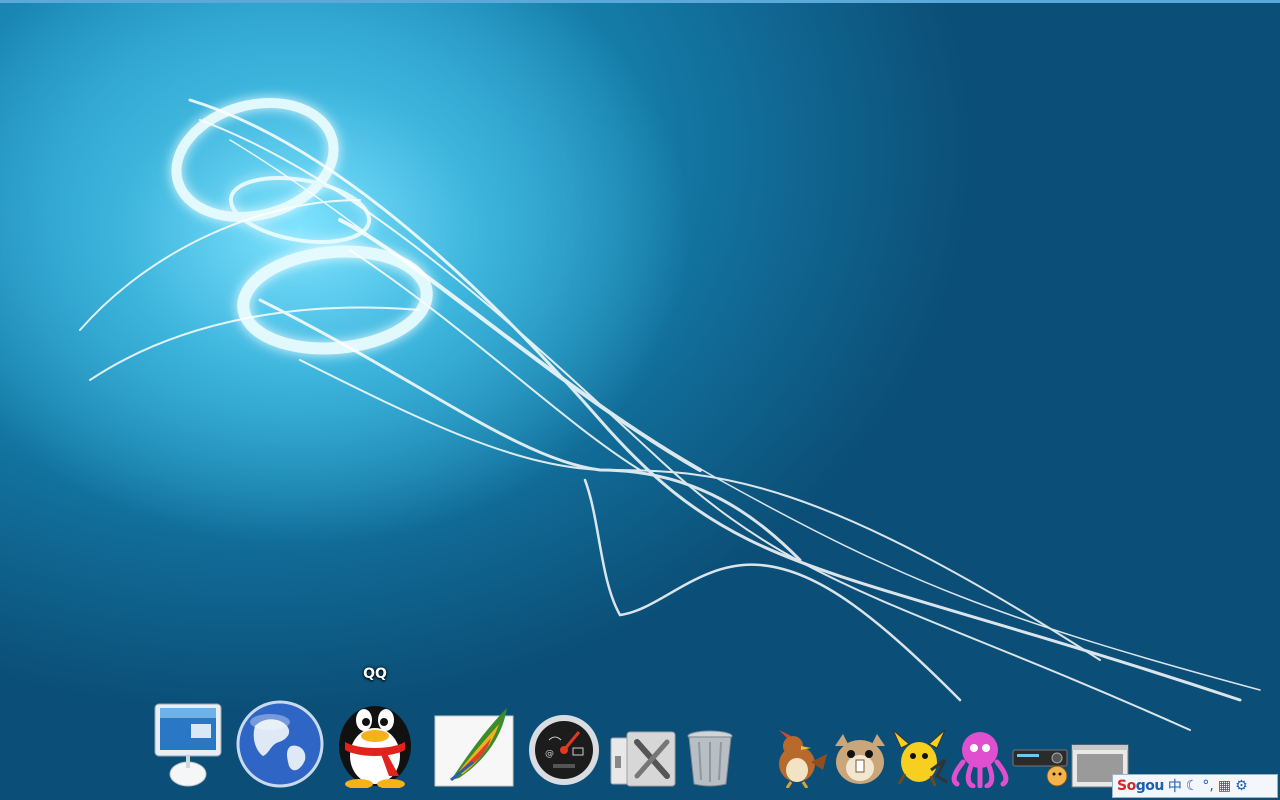 This screenshot has width=1280, height=800. I want to click on ime-mode-toggle: 中, so click(1175, 786).